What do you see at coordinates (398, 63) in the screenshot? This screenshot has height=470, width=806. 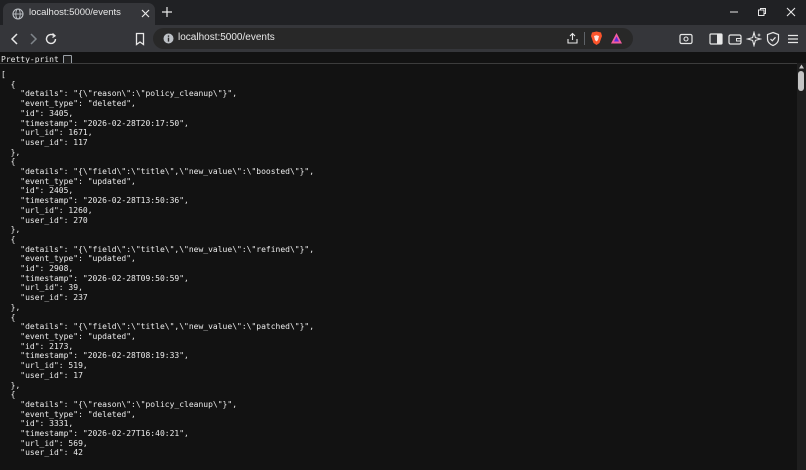 I see `viewer-divider` at bounding box center [398, 63].